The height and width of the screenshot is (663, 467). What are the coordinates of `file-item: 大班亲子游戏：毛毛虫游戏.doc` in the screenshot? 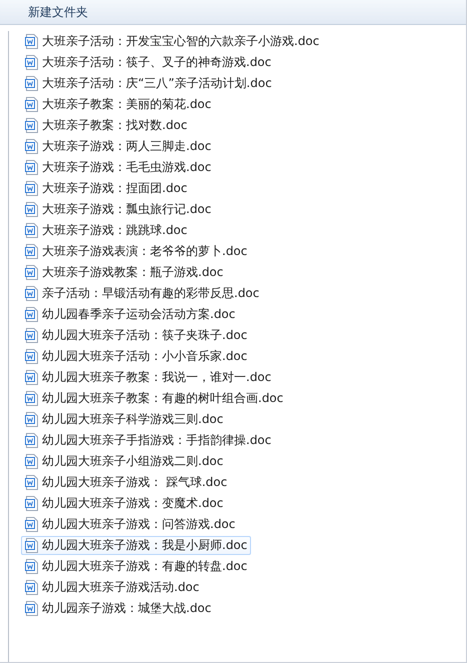 It's located at (118, 167).